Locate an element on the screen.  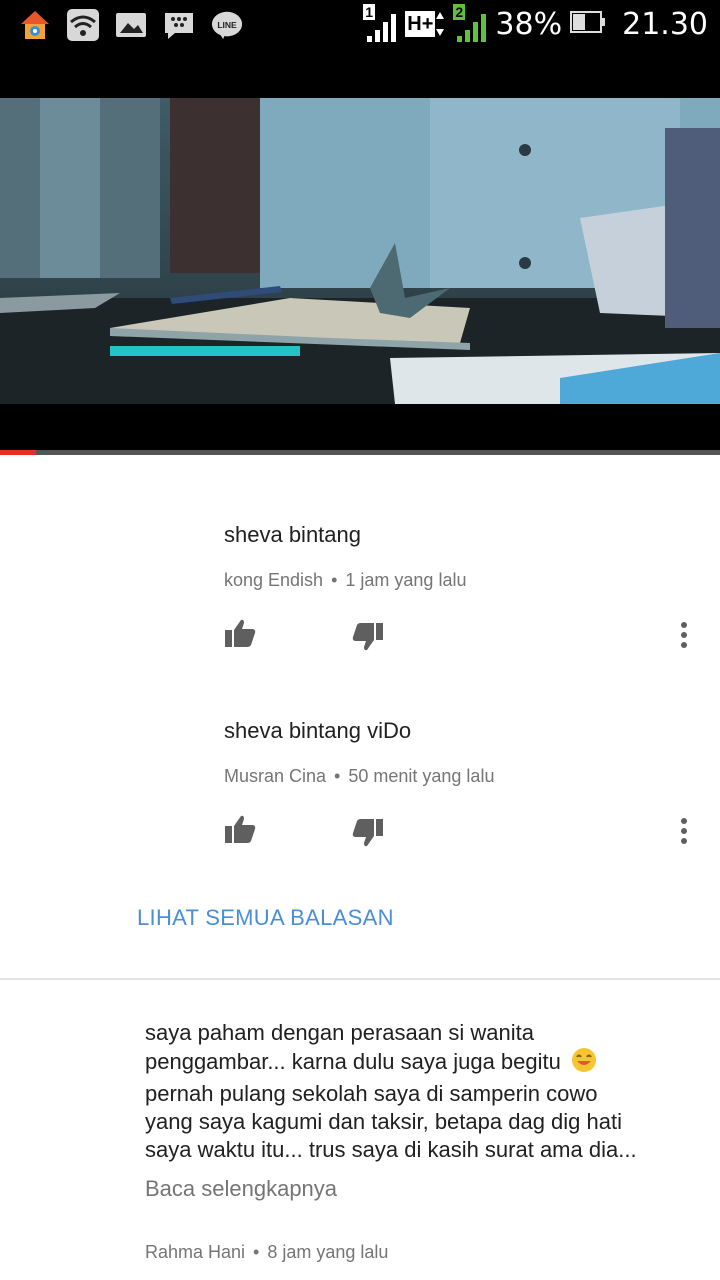
battery-percent: 38% is located at coordinates (529, 24).